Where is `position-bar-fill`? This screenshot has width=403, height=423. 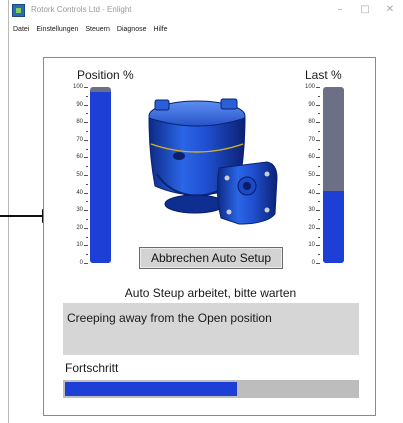 position-bar-fill is located at coordinates (100, 177).